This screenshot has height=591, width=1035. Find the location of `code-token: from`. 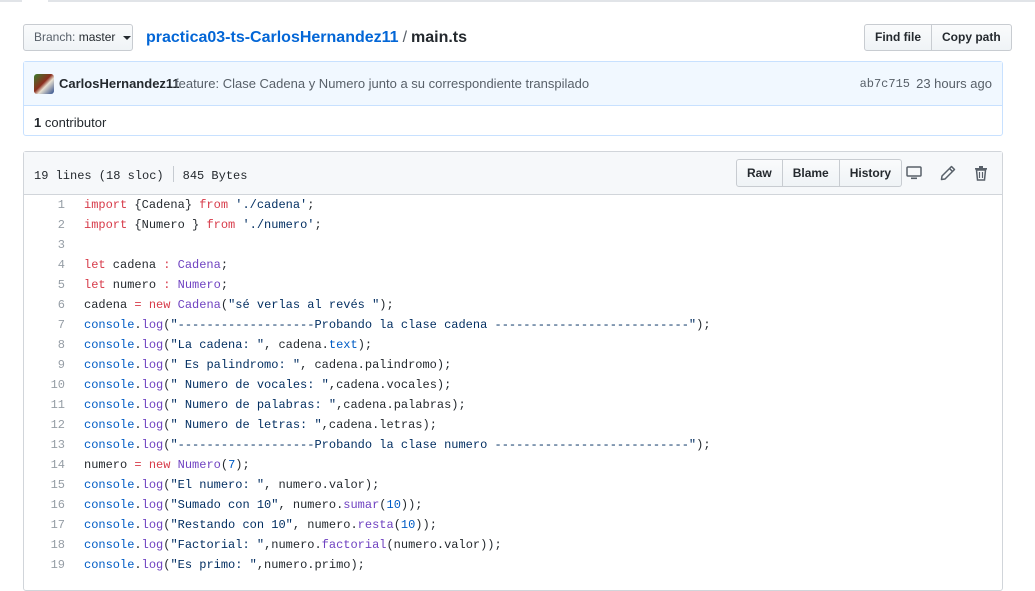

code-token: from is located at coordinates (214, 205).